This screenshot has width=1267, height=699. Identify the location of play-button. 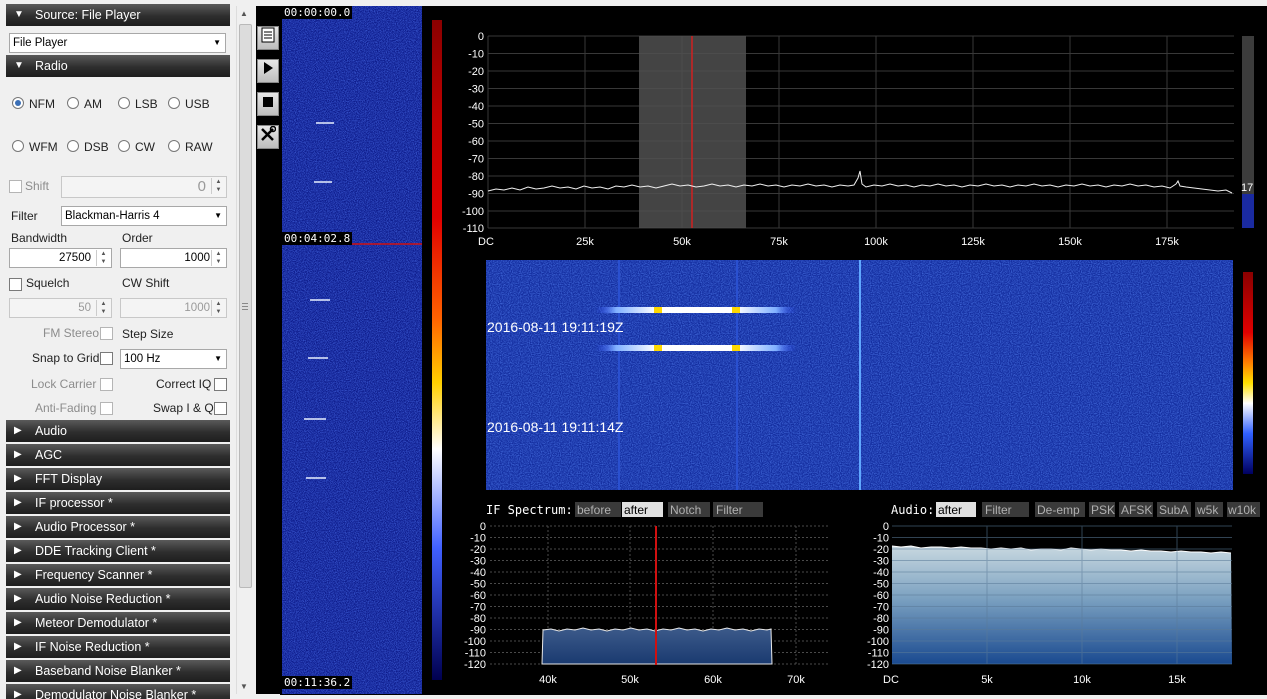
(268, 71).